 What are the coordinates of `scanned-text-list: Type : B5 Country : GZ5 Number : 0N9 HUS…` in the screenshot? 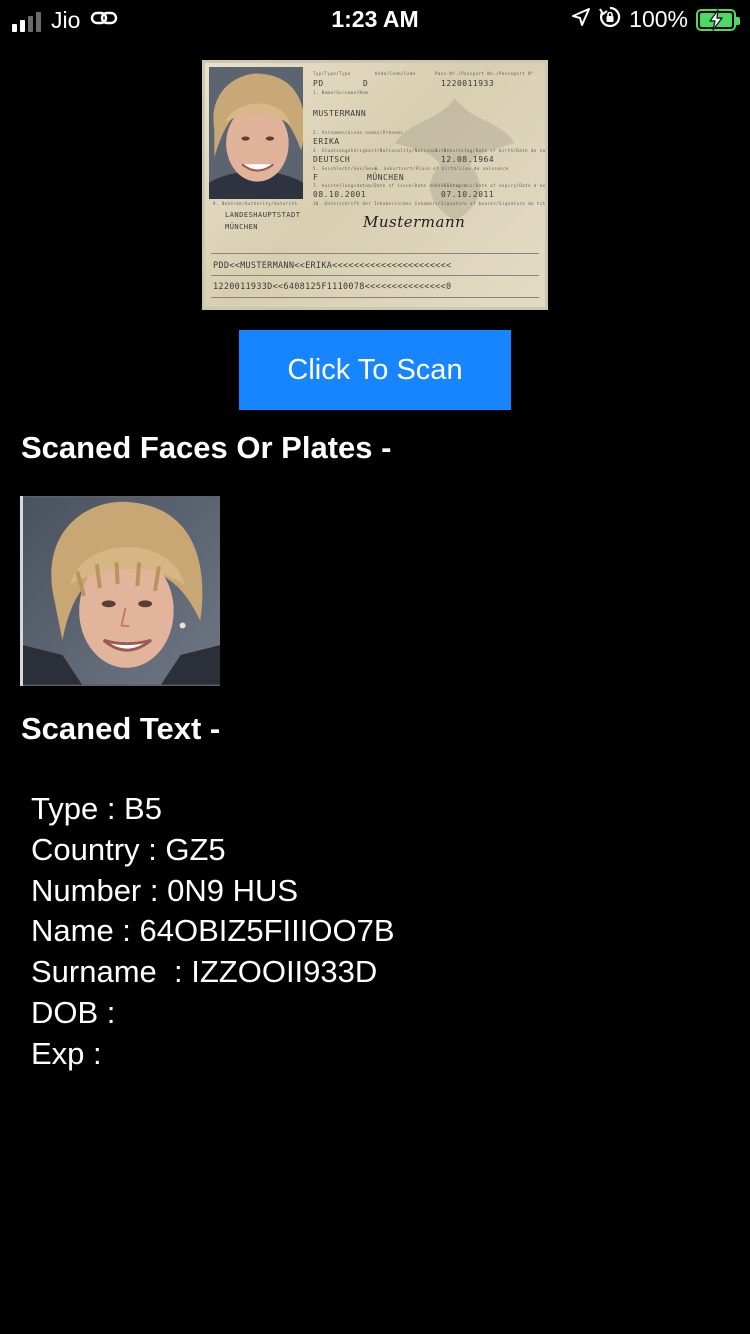 It's located at (213, 932).